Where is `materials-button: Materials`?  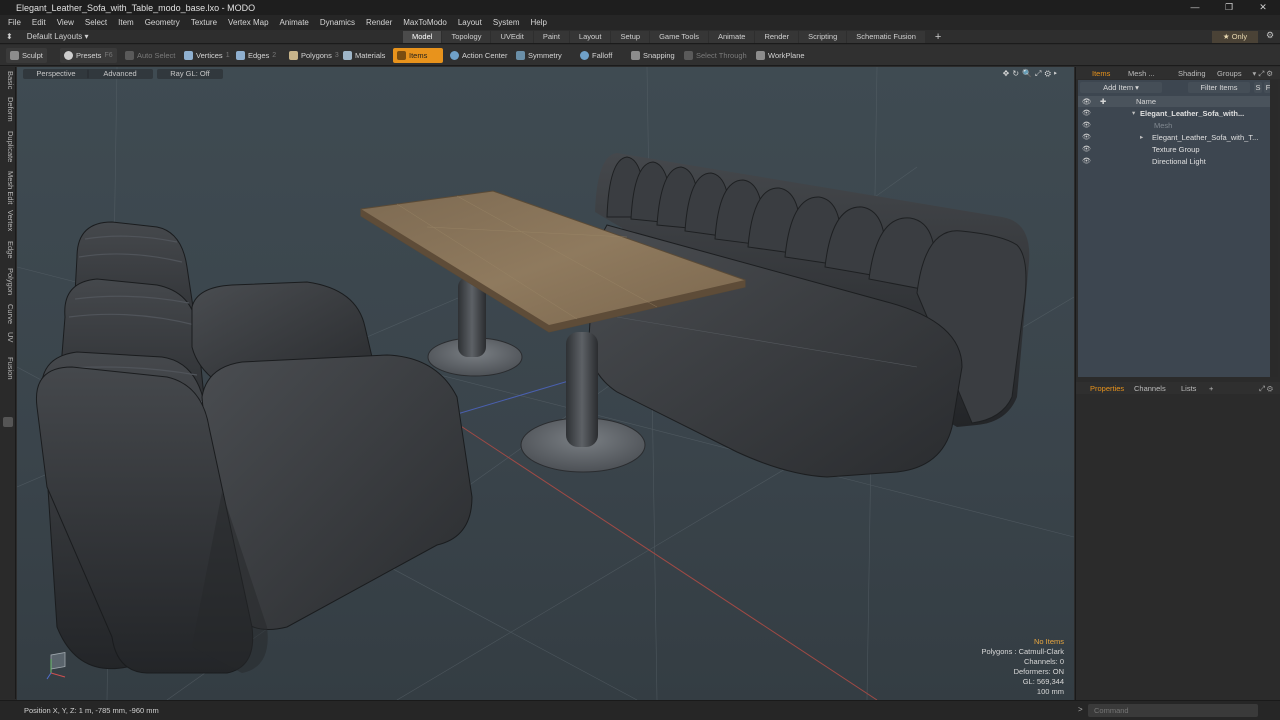
materials-button: Materials is located at coordinates (364, 55).